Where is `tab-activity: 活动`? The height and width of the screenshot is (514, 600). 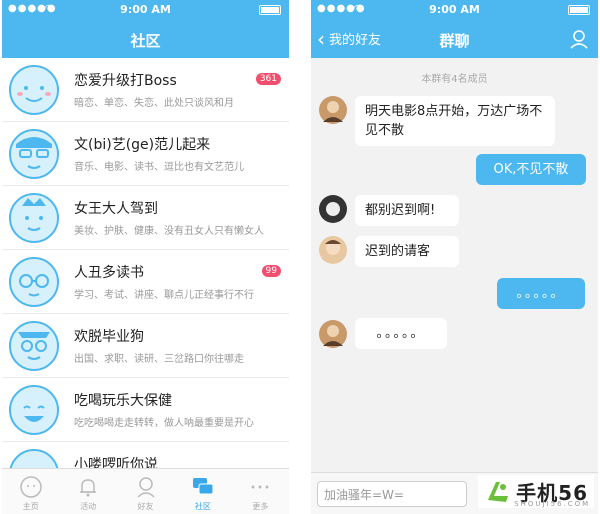 tab-activity: 活动 is located at coordinates (87, 491).